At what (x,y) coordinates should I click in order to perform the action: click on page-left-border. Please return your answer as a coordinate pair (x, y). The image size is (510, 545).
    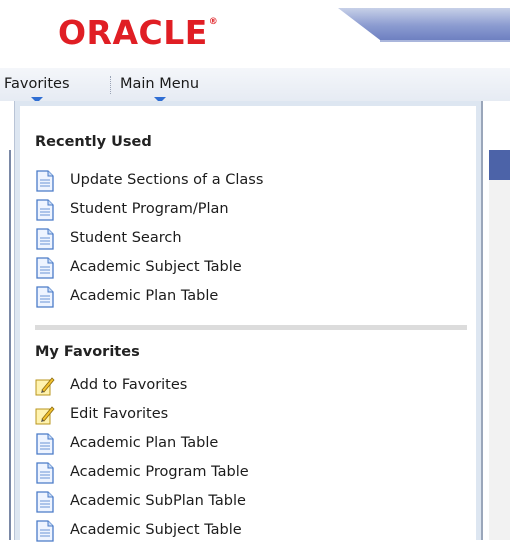
    Looking at the image, I should click on (10, 345).